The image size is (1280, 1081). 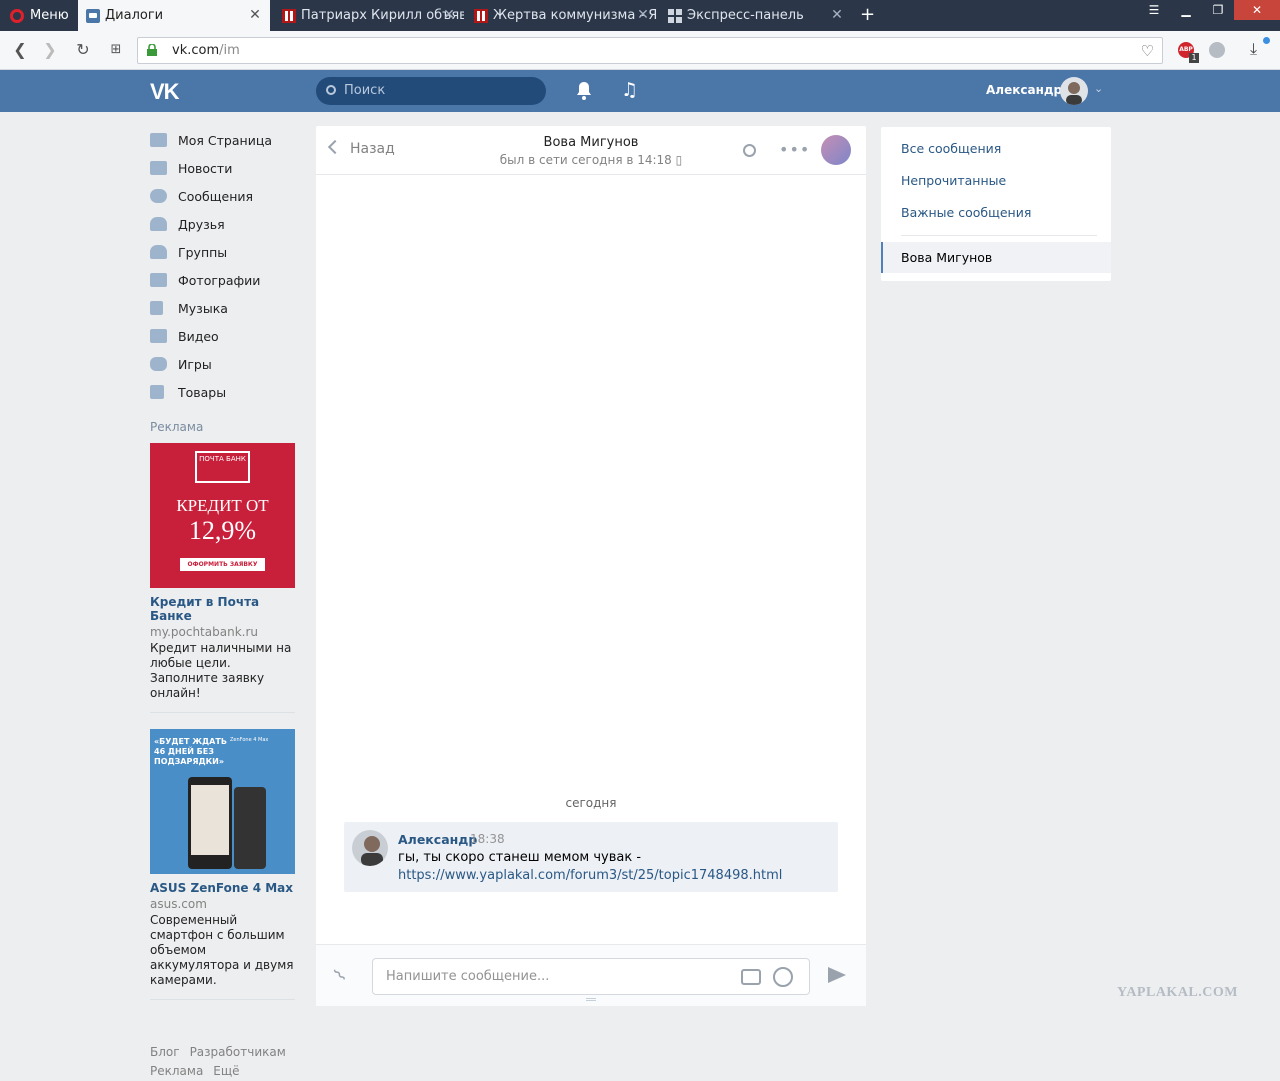 I want to click on ad-banner-title: КРЕДИТ ОТ, so click(x=222, y=505).